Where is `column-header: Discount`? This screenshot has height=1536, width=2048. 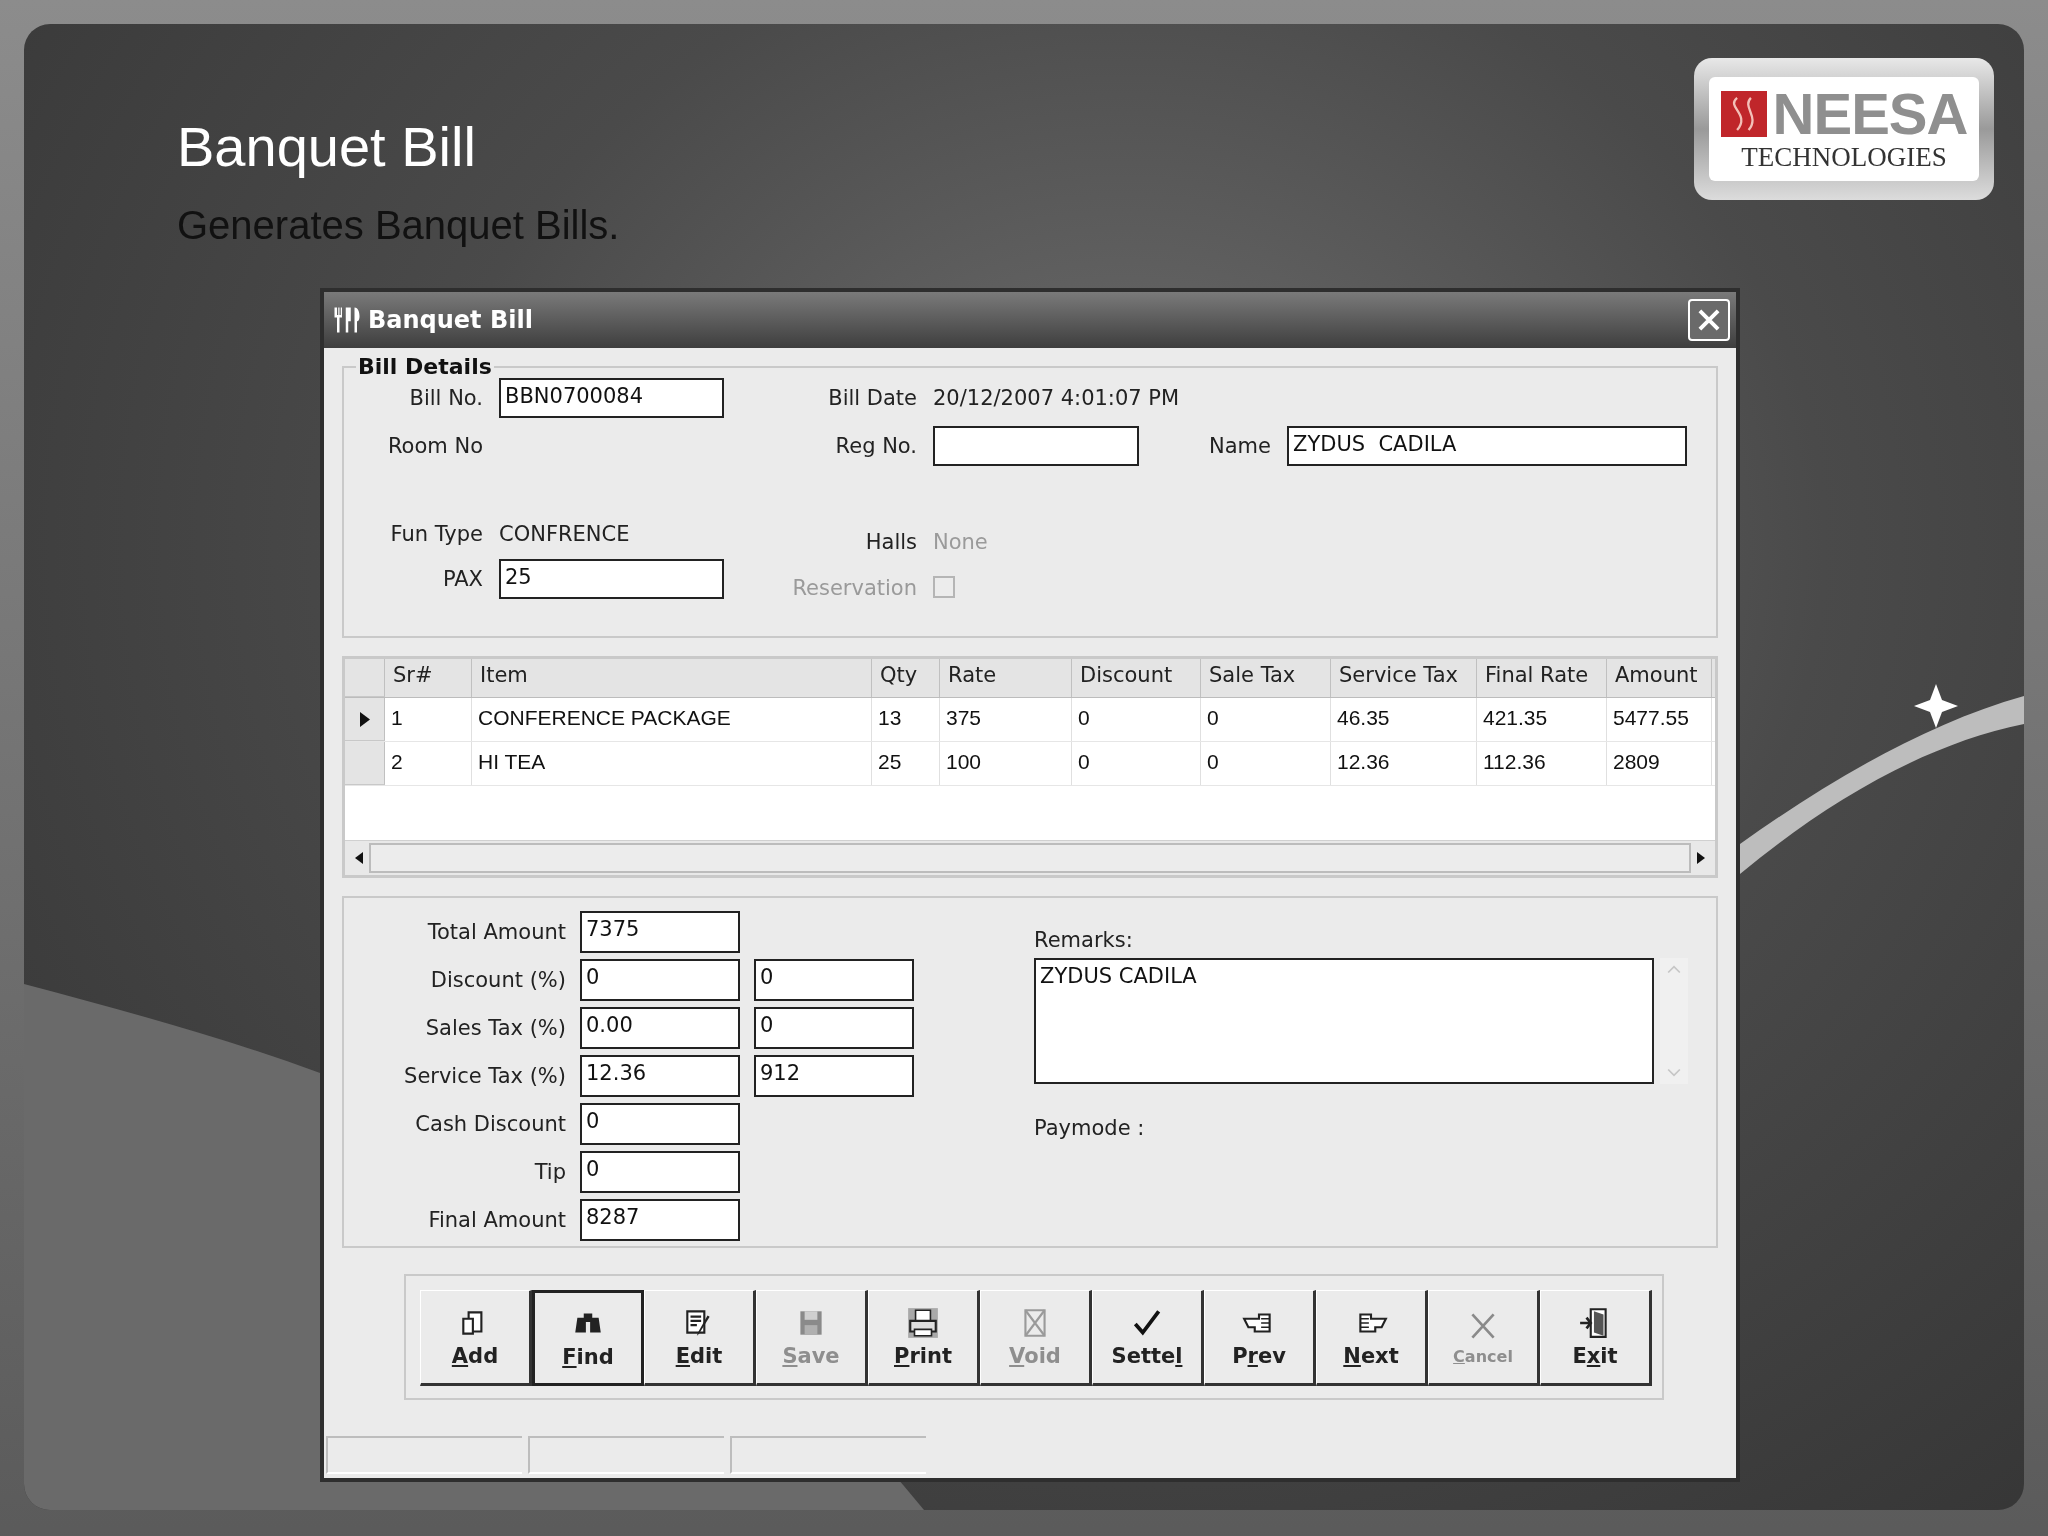
column-header: Discount is located at coordinates (1136, 678).